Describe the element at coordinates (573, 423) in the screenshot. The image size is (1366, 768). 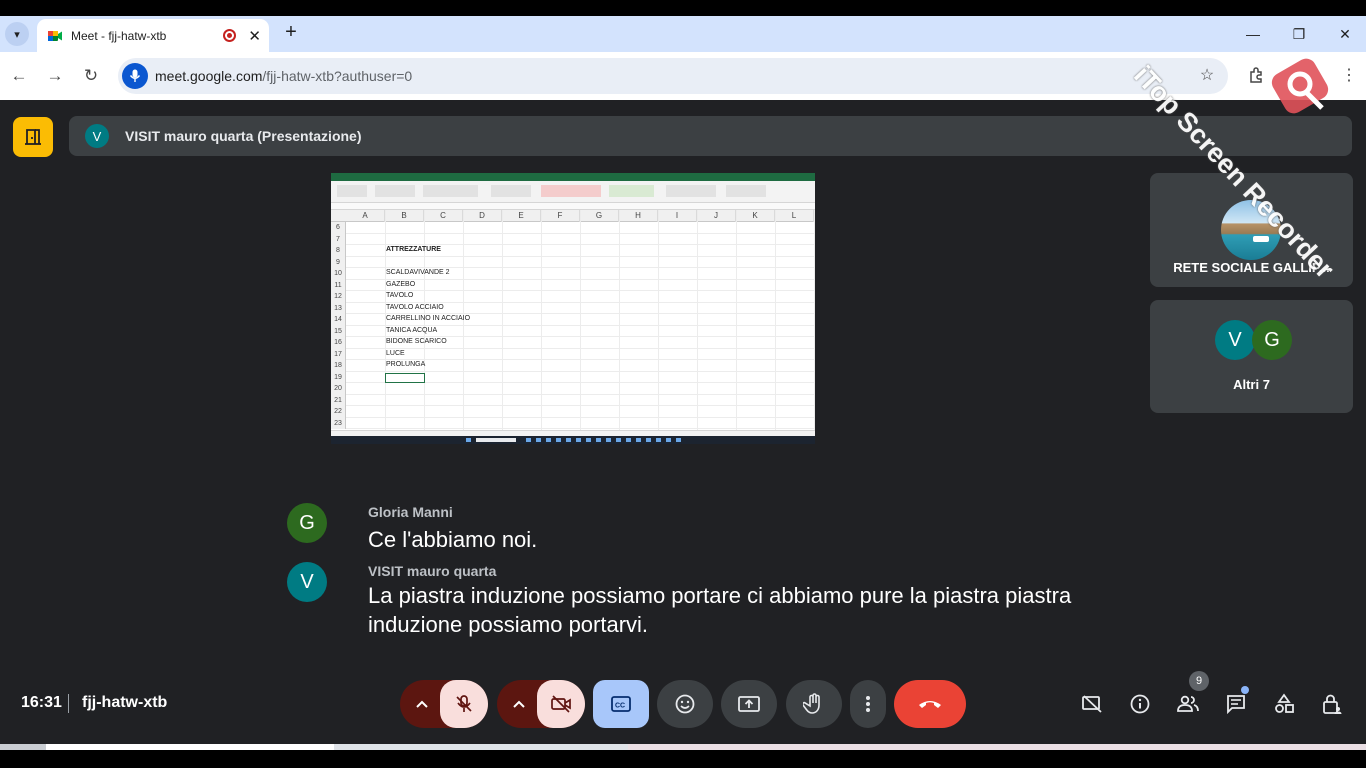
I see `excel-row: 23` at that location.